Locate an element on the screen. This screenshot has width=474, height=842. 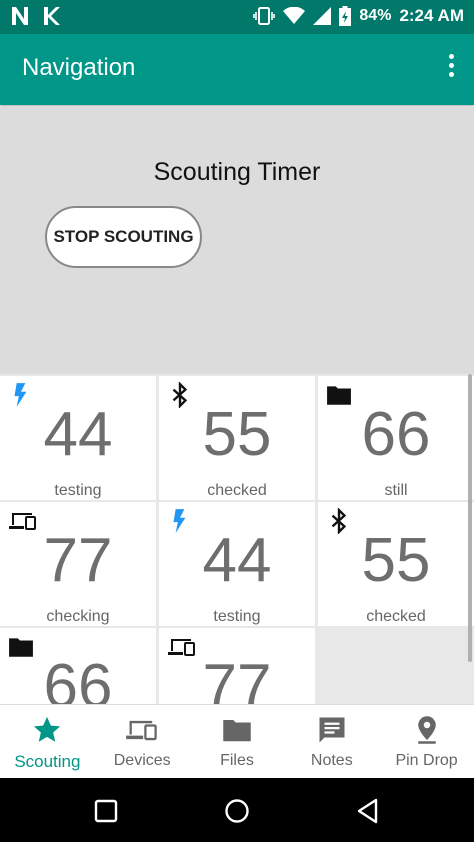
tile-7: 77 is located at coordinates (237, 666).